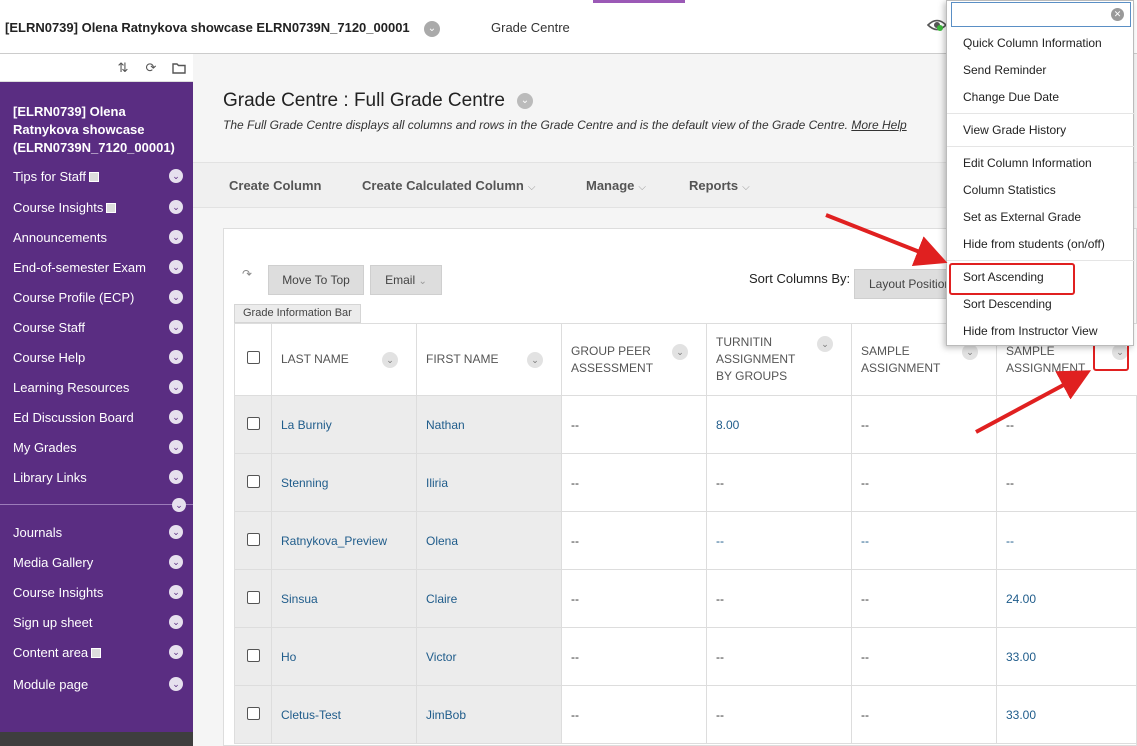  What do you see at coordinates (406, 280) in the screenshot?
I see `email-menu-button: Email ⌄` at bounding box center [406, 280].